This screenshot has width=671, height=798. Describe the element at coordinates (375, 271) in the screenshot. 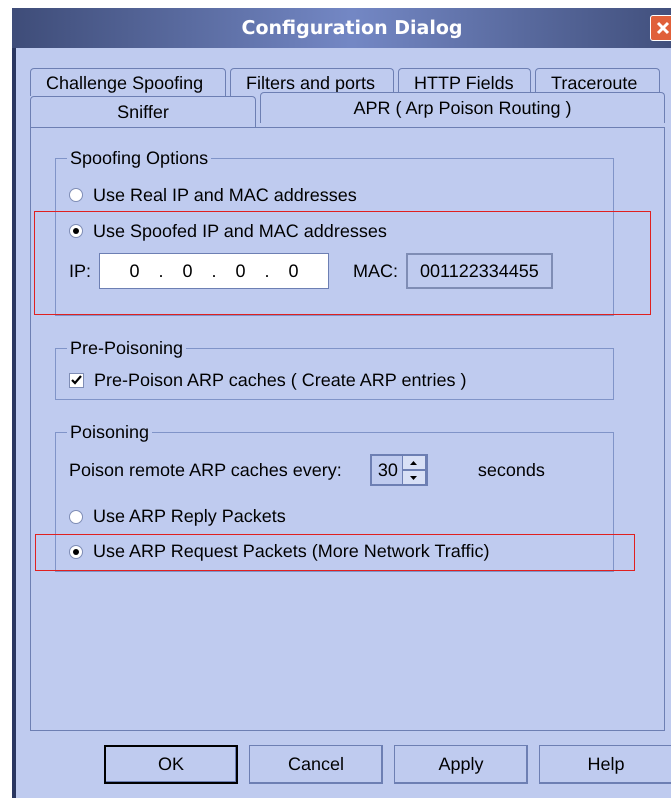

I see `mac-label: MAC:` at that location.